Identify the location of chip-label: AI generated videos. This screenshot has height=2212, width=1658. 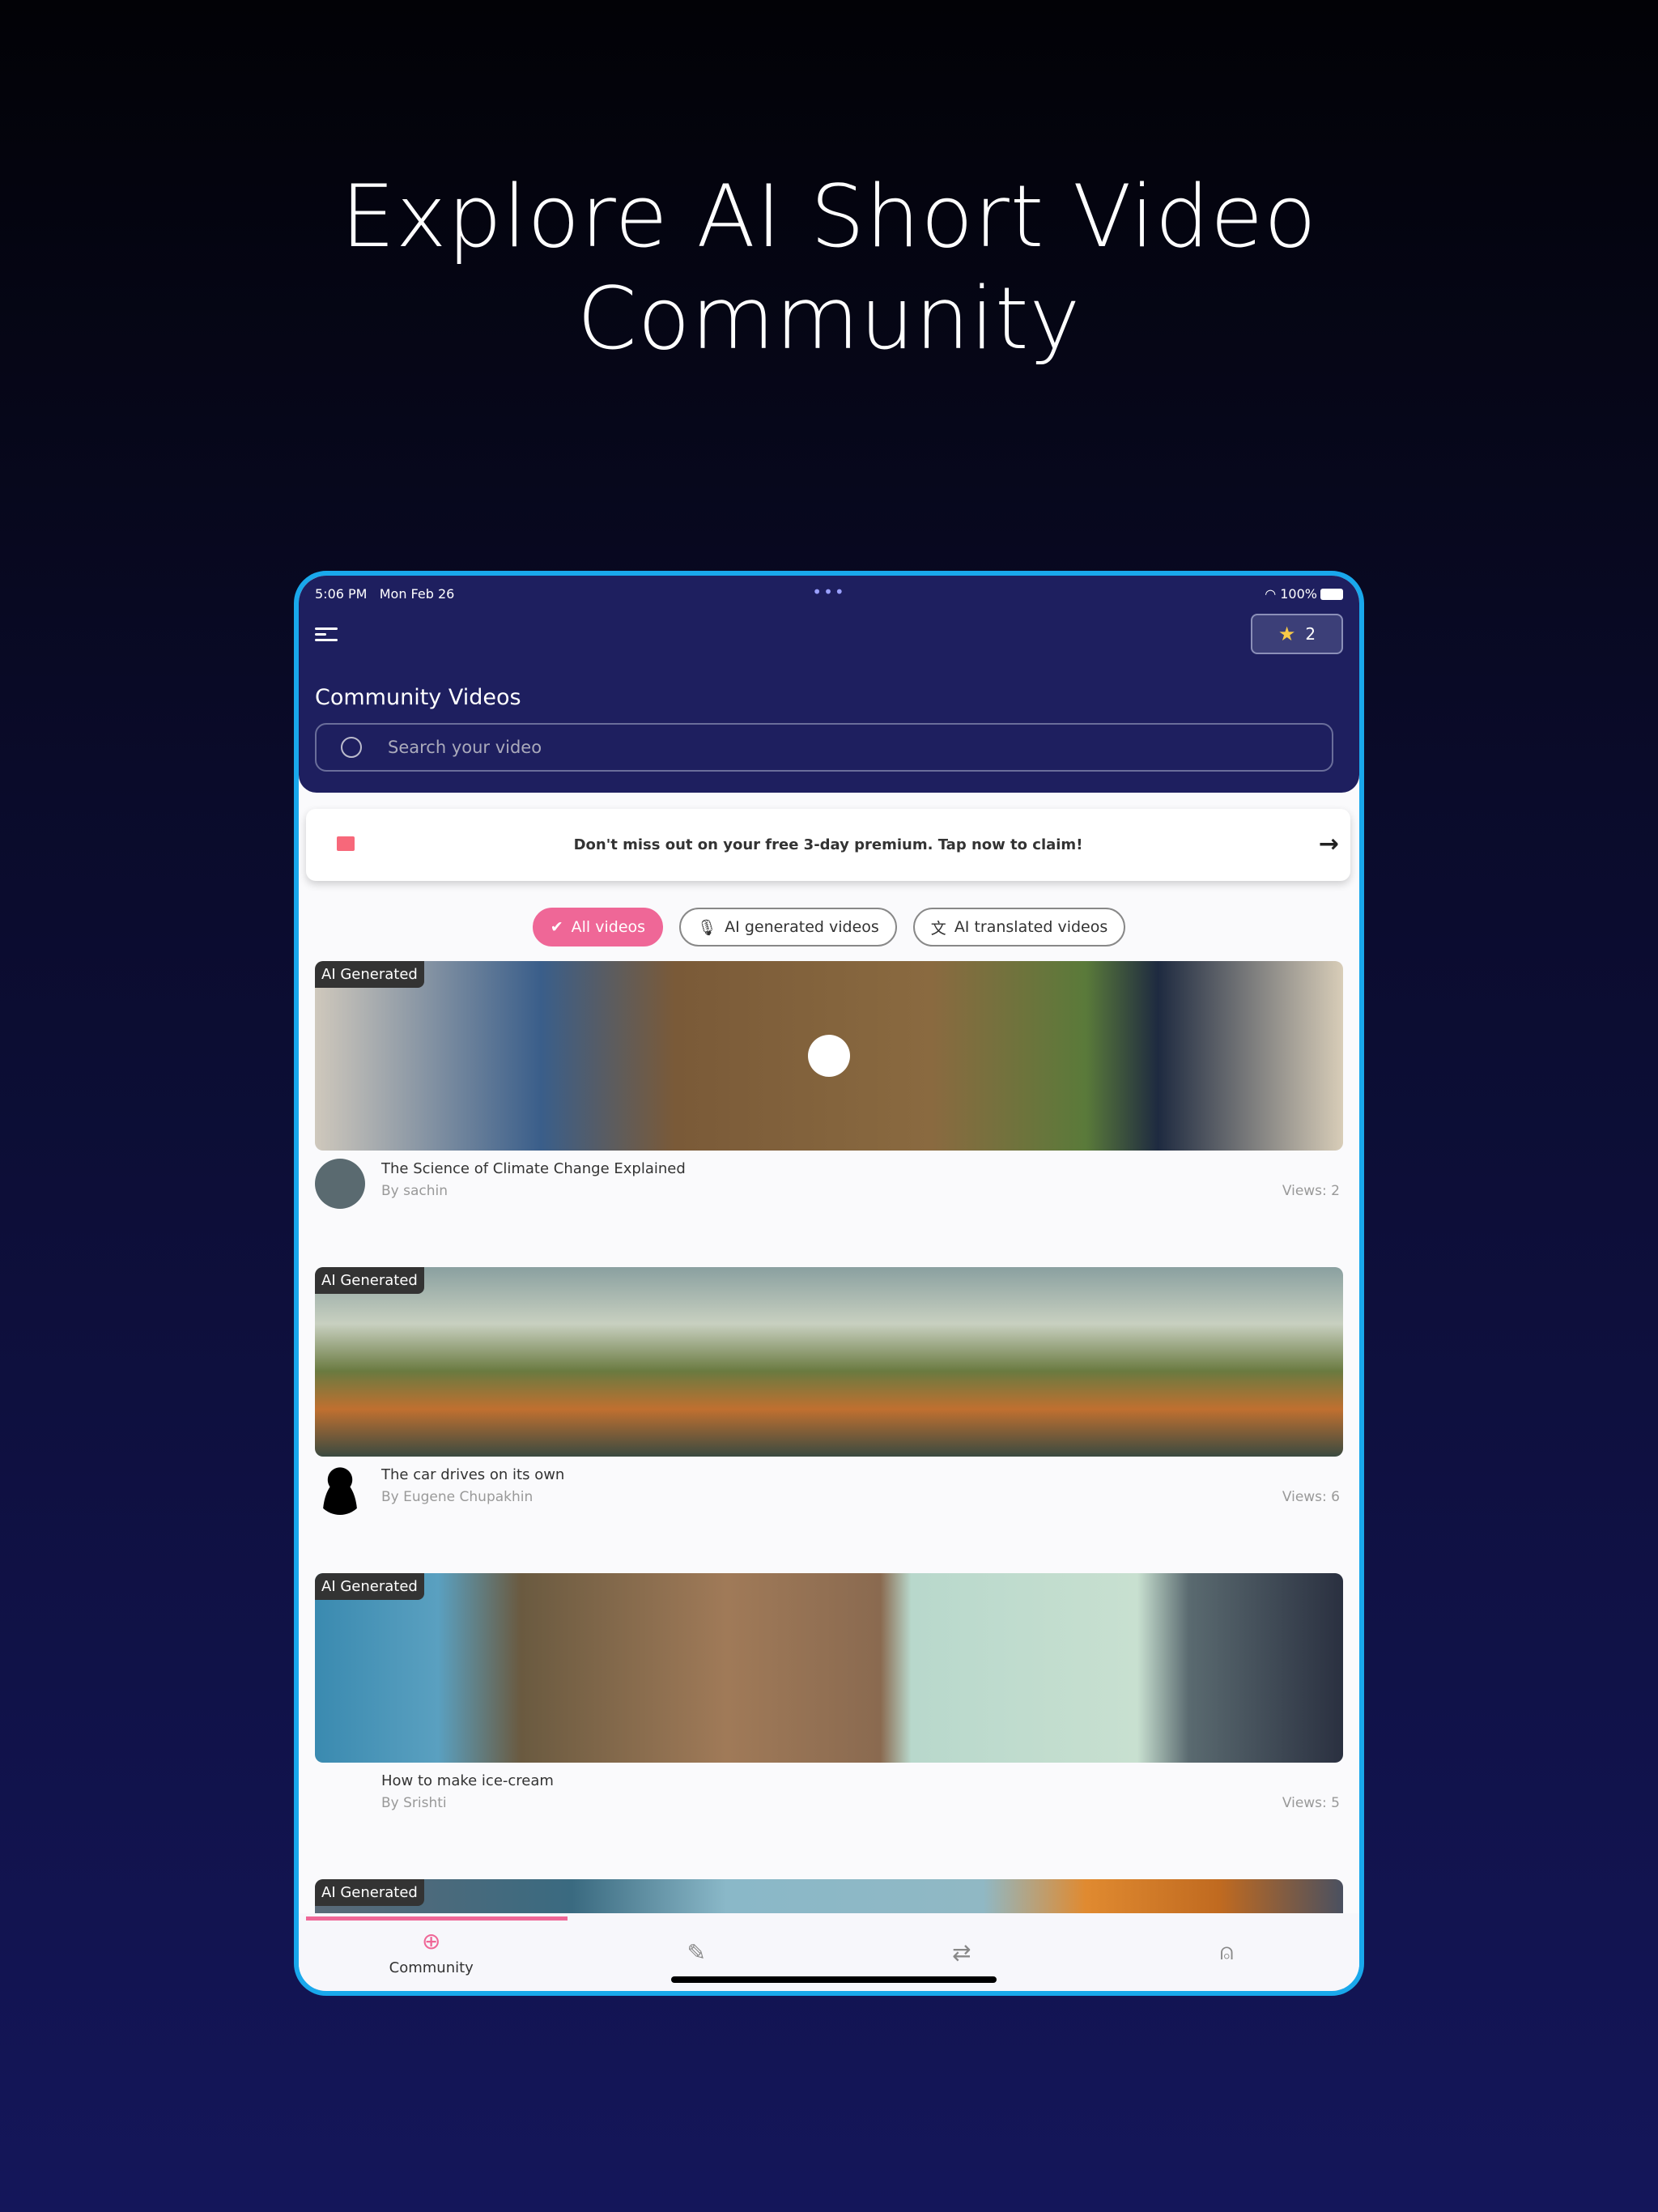
(802, 927).